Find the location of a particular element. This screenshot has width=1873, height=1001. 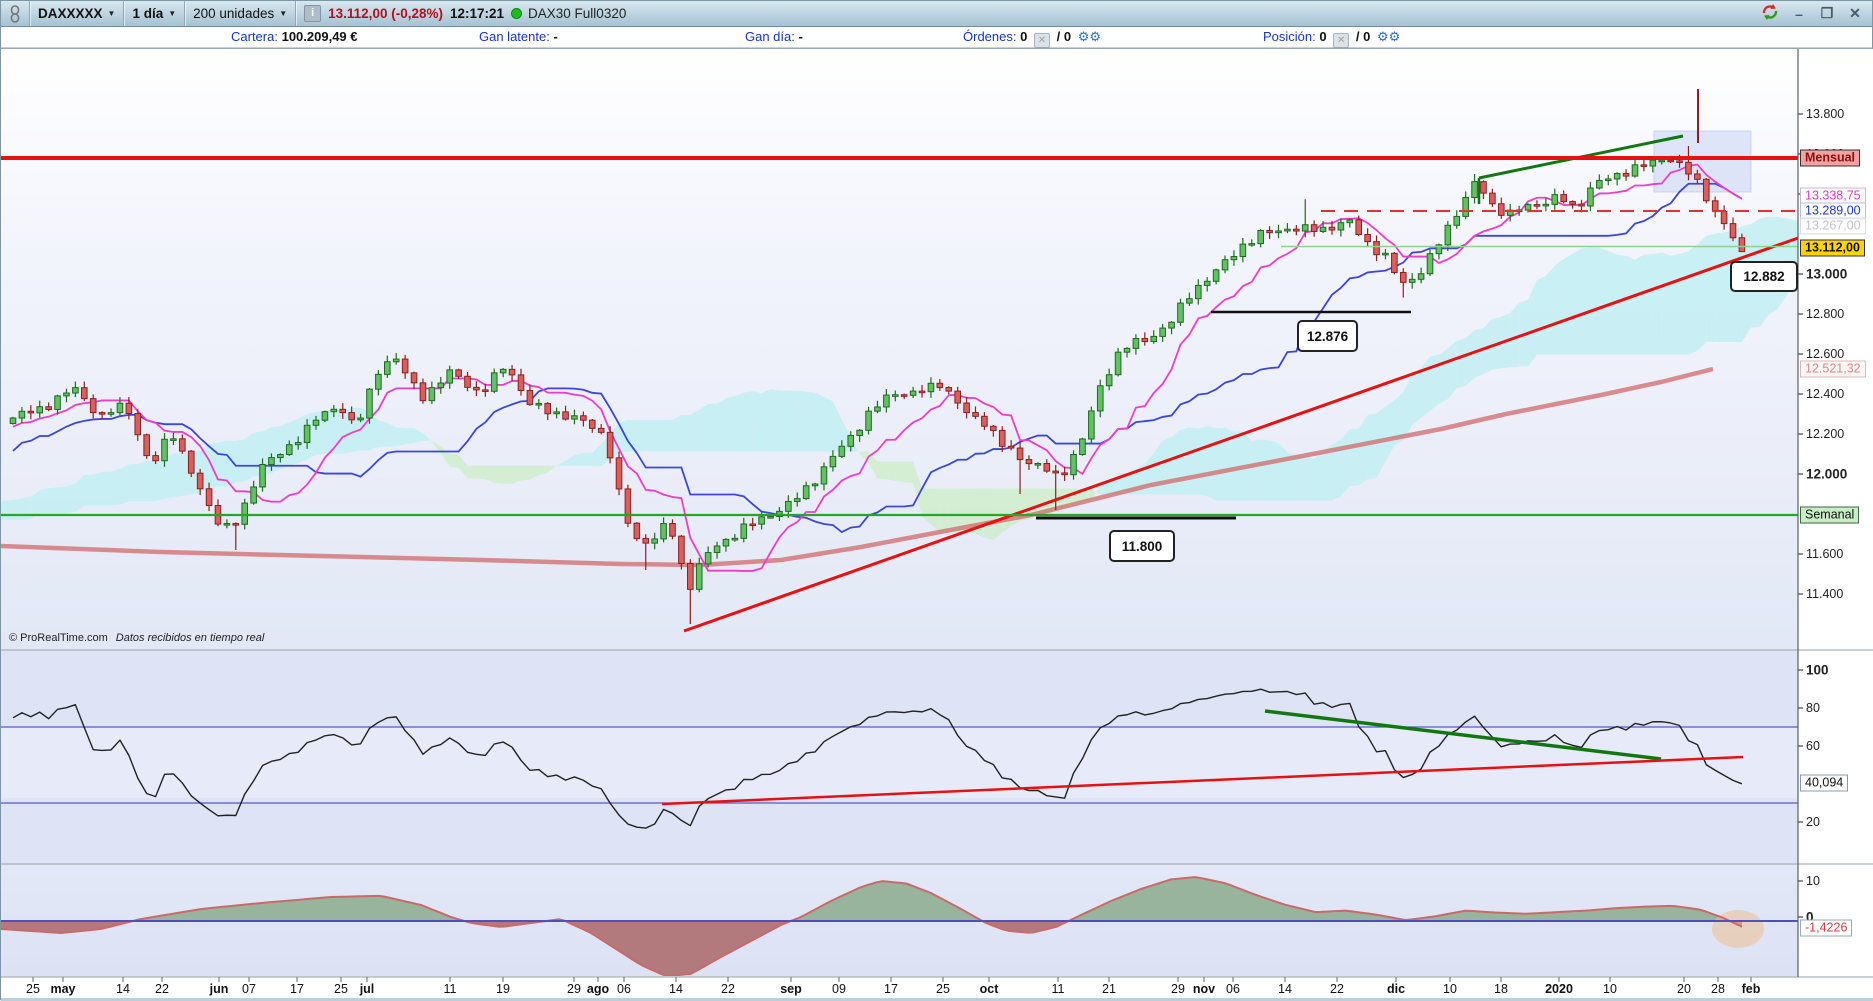

rsi-axis-tick: 60 is located at coordinates (1813, 746).